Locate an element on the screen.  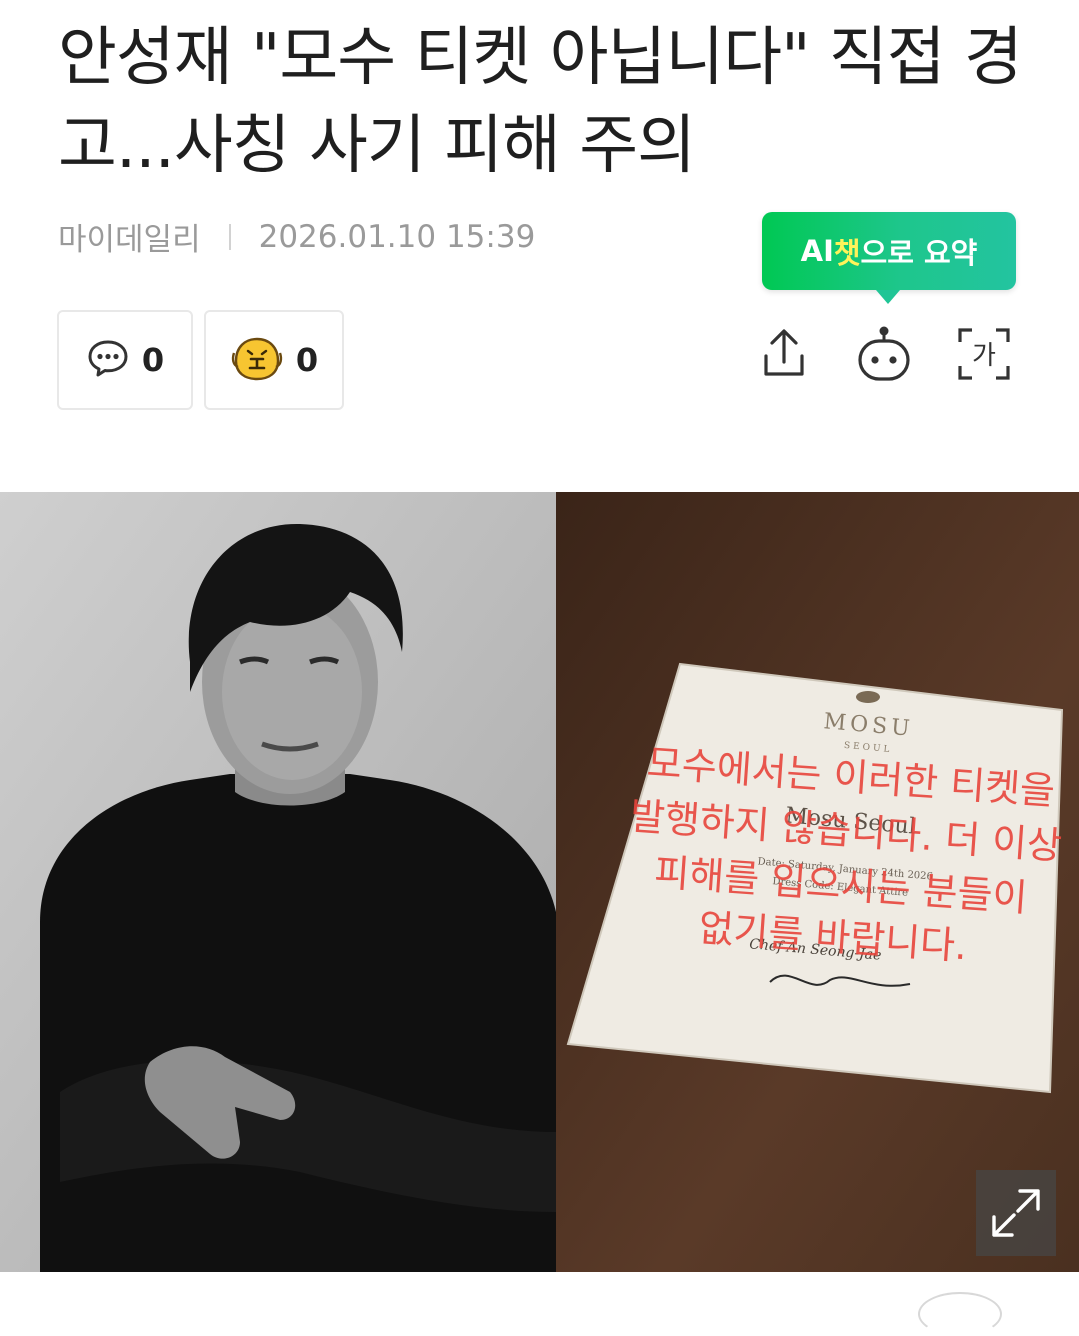
article-datetime: 2026.01.10 15:39 is located at coordinates (397, 236).